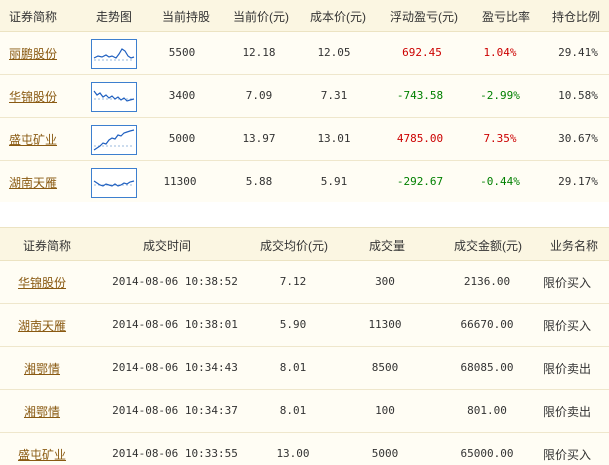 The width and height of the screenshot is (609, 465). I want to click on avg-price-value: 13.00, so click(293, 453).